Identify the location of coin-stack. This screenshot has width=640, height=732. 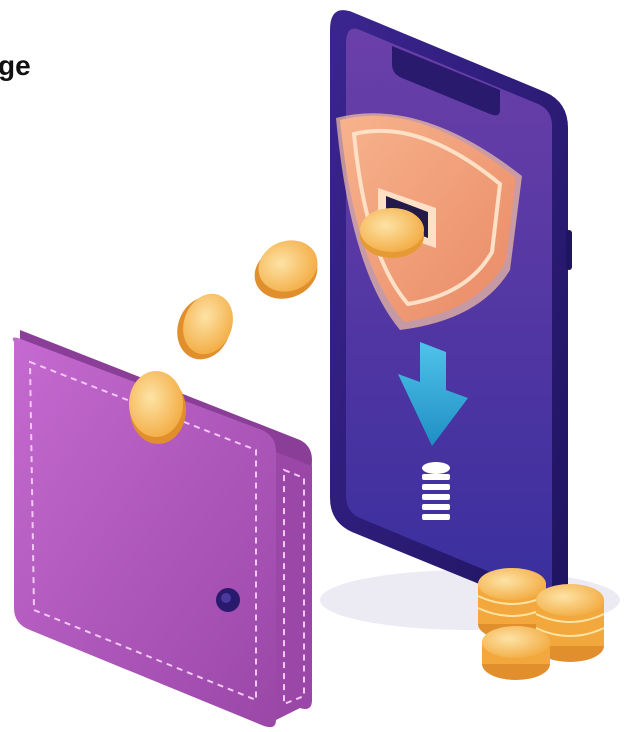
(516, 653).